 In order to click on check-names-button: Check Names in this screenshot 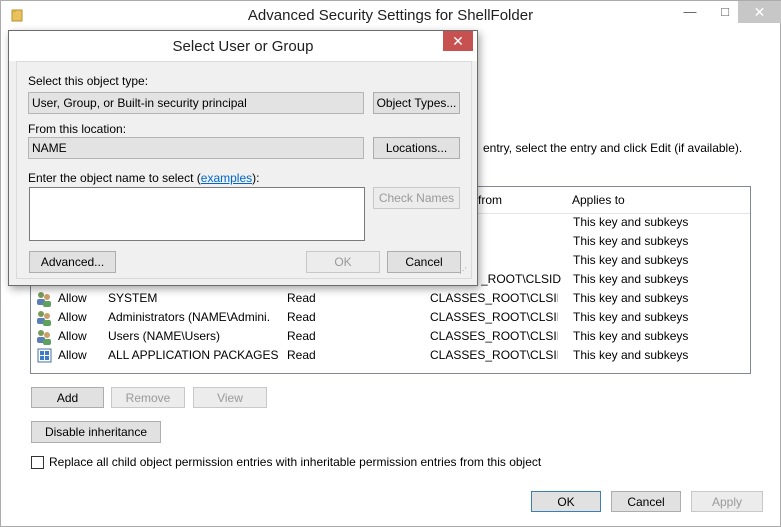, I will do `click(416, 198)`.